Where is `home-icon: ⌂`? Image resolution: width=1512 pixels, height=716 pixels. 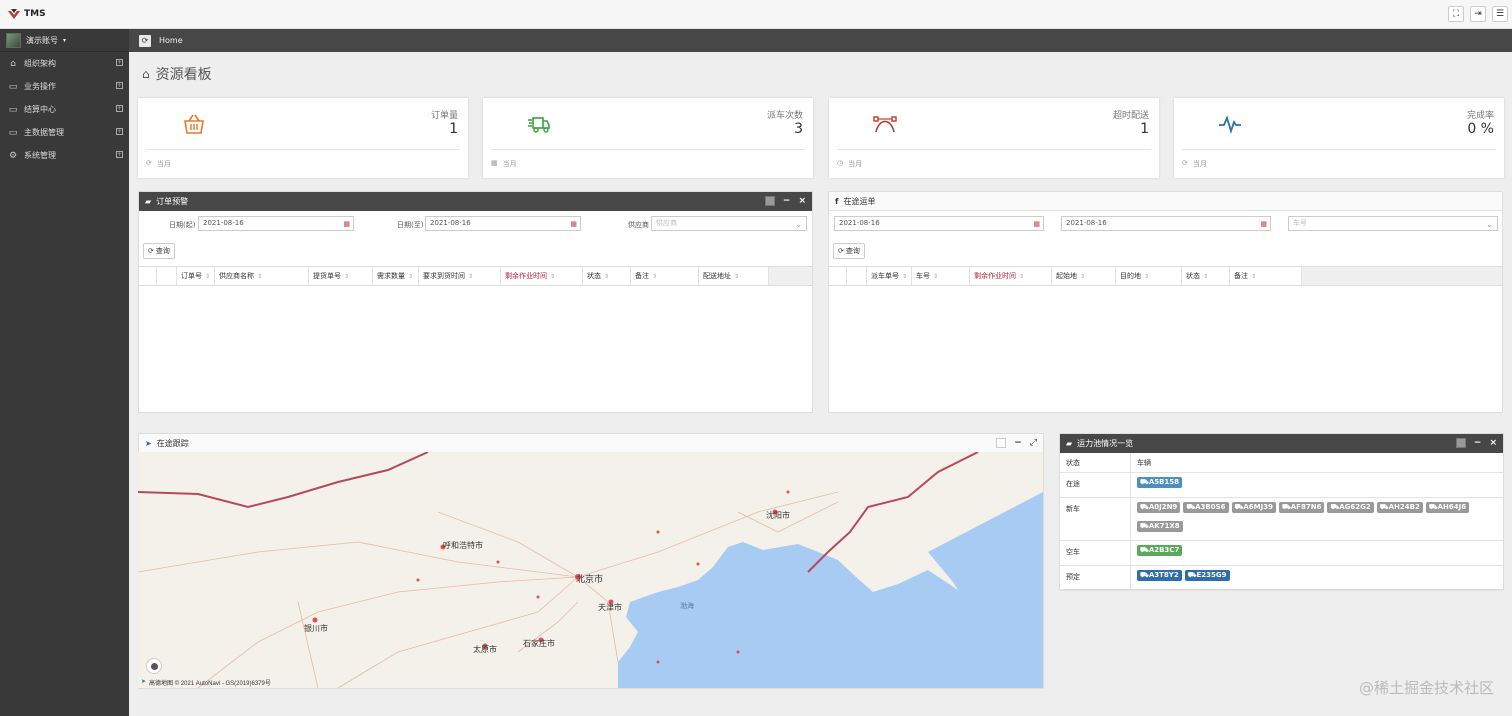 home-icon: ⌂ is located at coordinates (13, 63).